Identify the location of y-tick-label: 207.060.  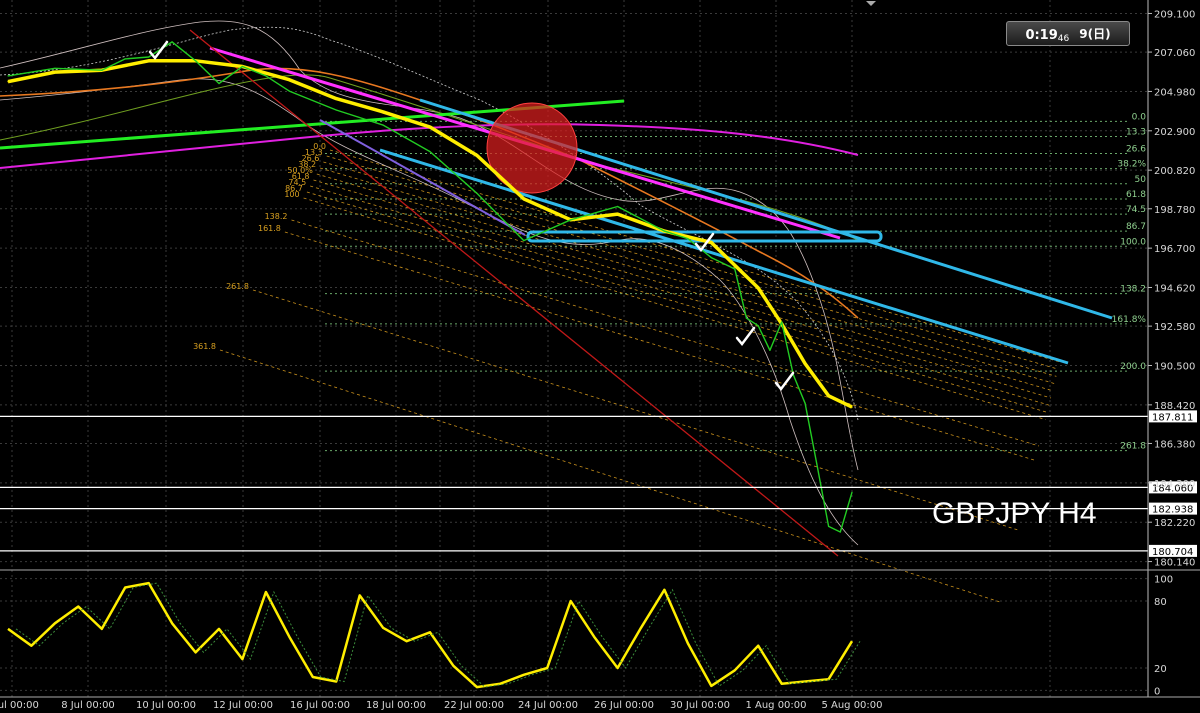
(1174, 53).